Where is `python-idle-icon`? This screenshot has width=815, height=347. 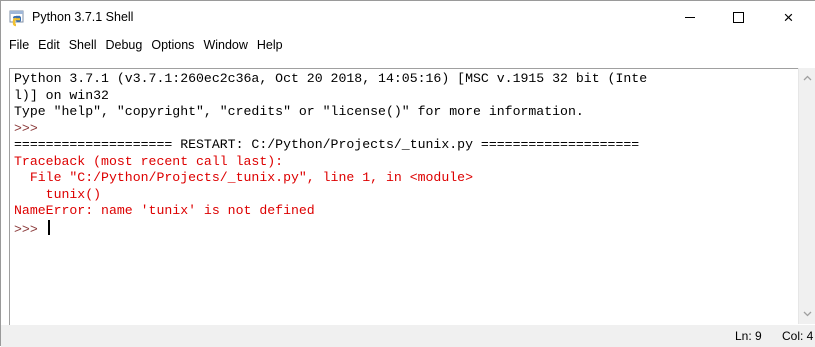 python-idle-icon is located at coordinates (16, 18).